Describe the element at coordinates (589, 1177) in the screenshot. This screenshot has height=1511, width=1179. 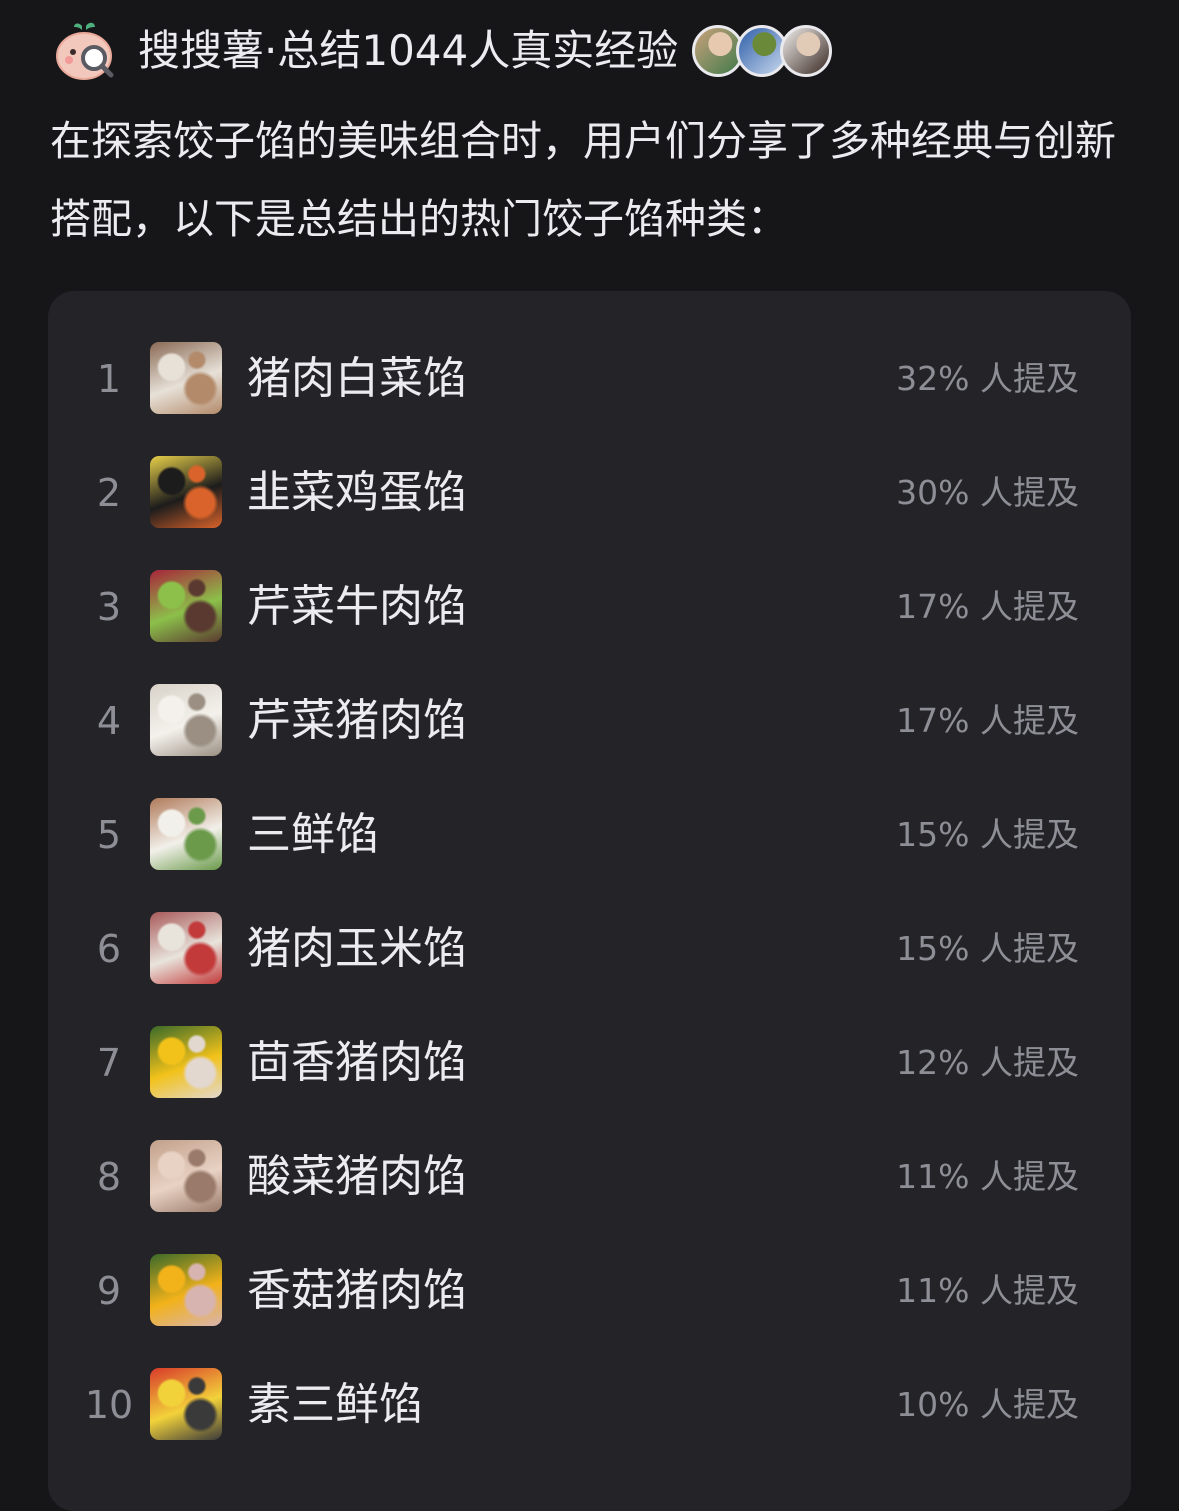
I see `list-item: 8 酸菜猪肉馅 11% 人提及` at that location.